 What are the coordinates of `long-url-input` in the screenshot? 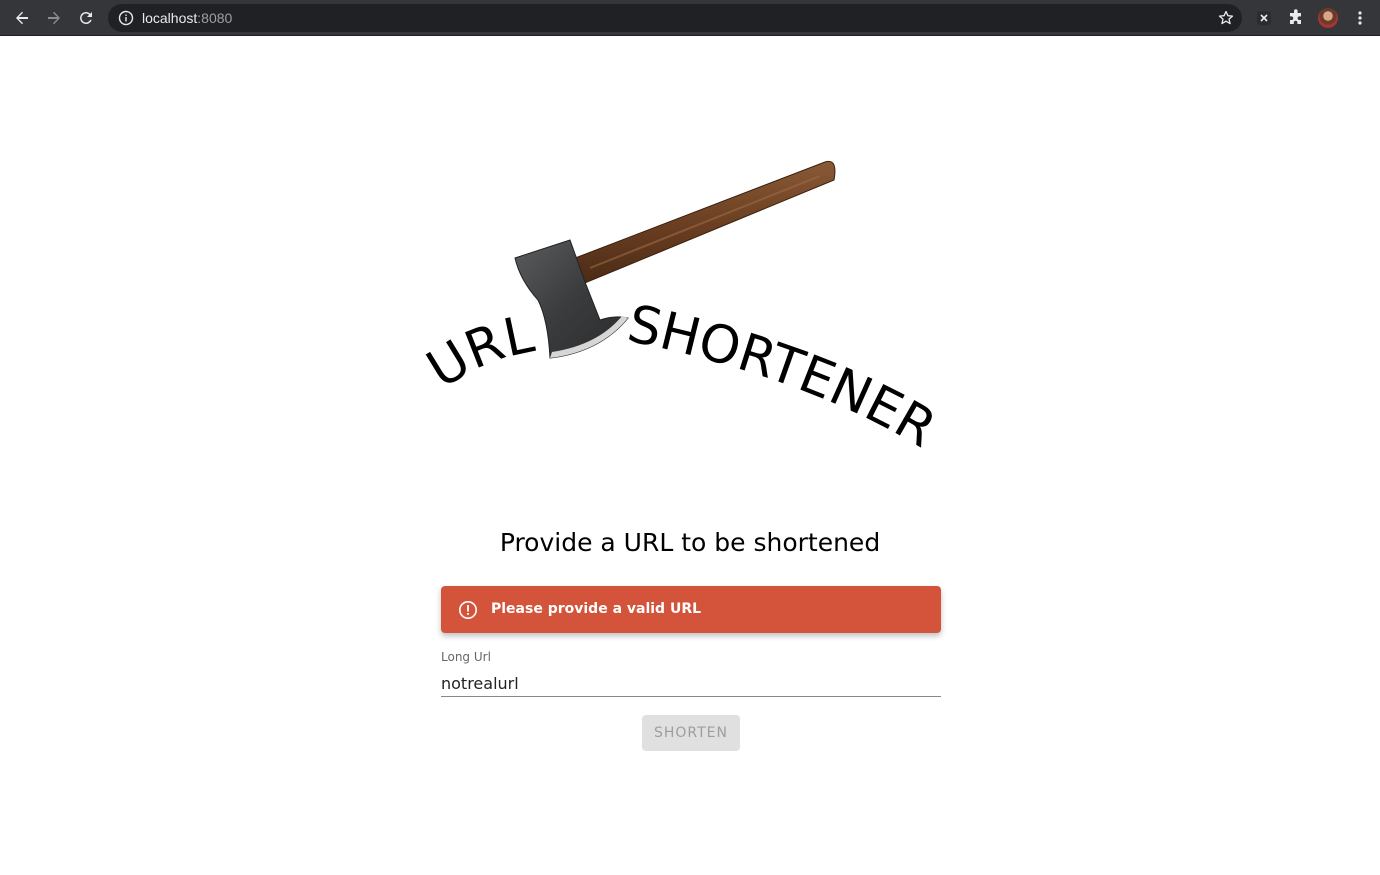 It's located at (691, 683).